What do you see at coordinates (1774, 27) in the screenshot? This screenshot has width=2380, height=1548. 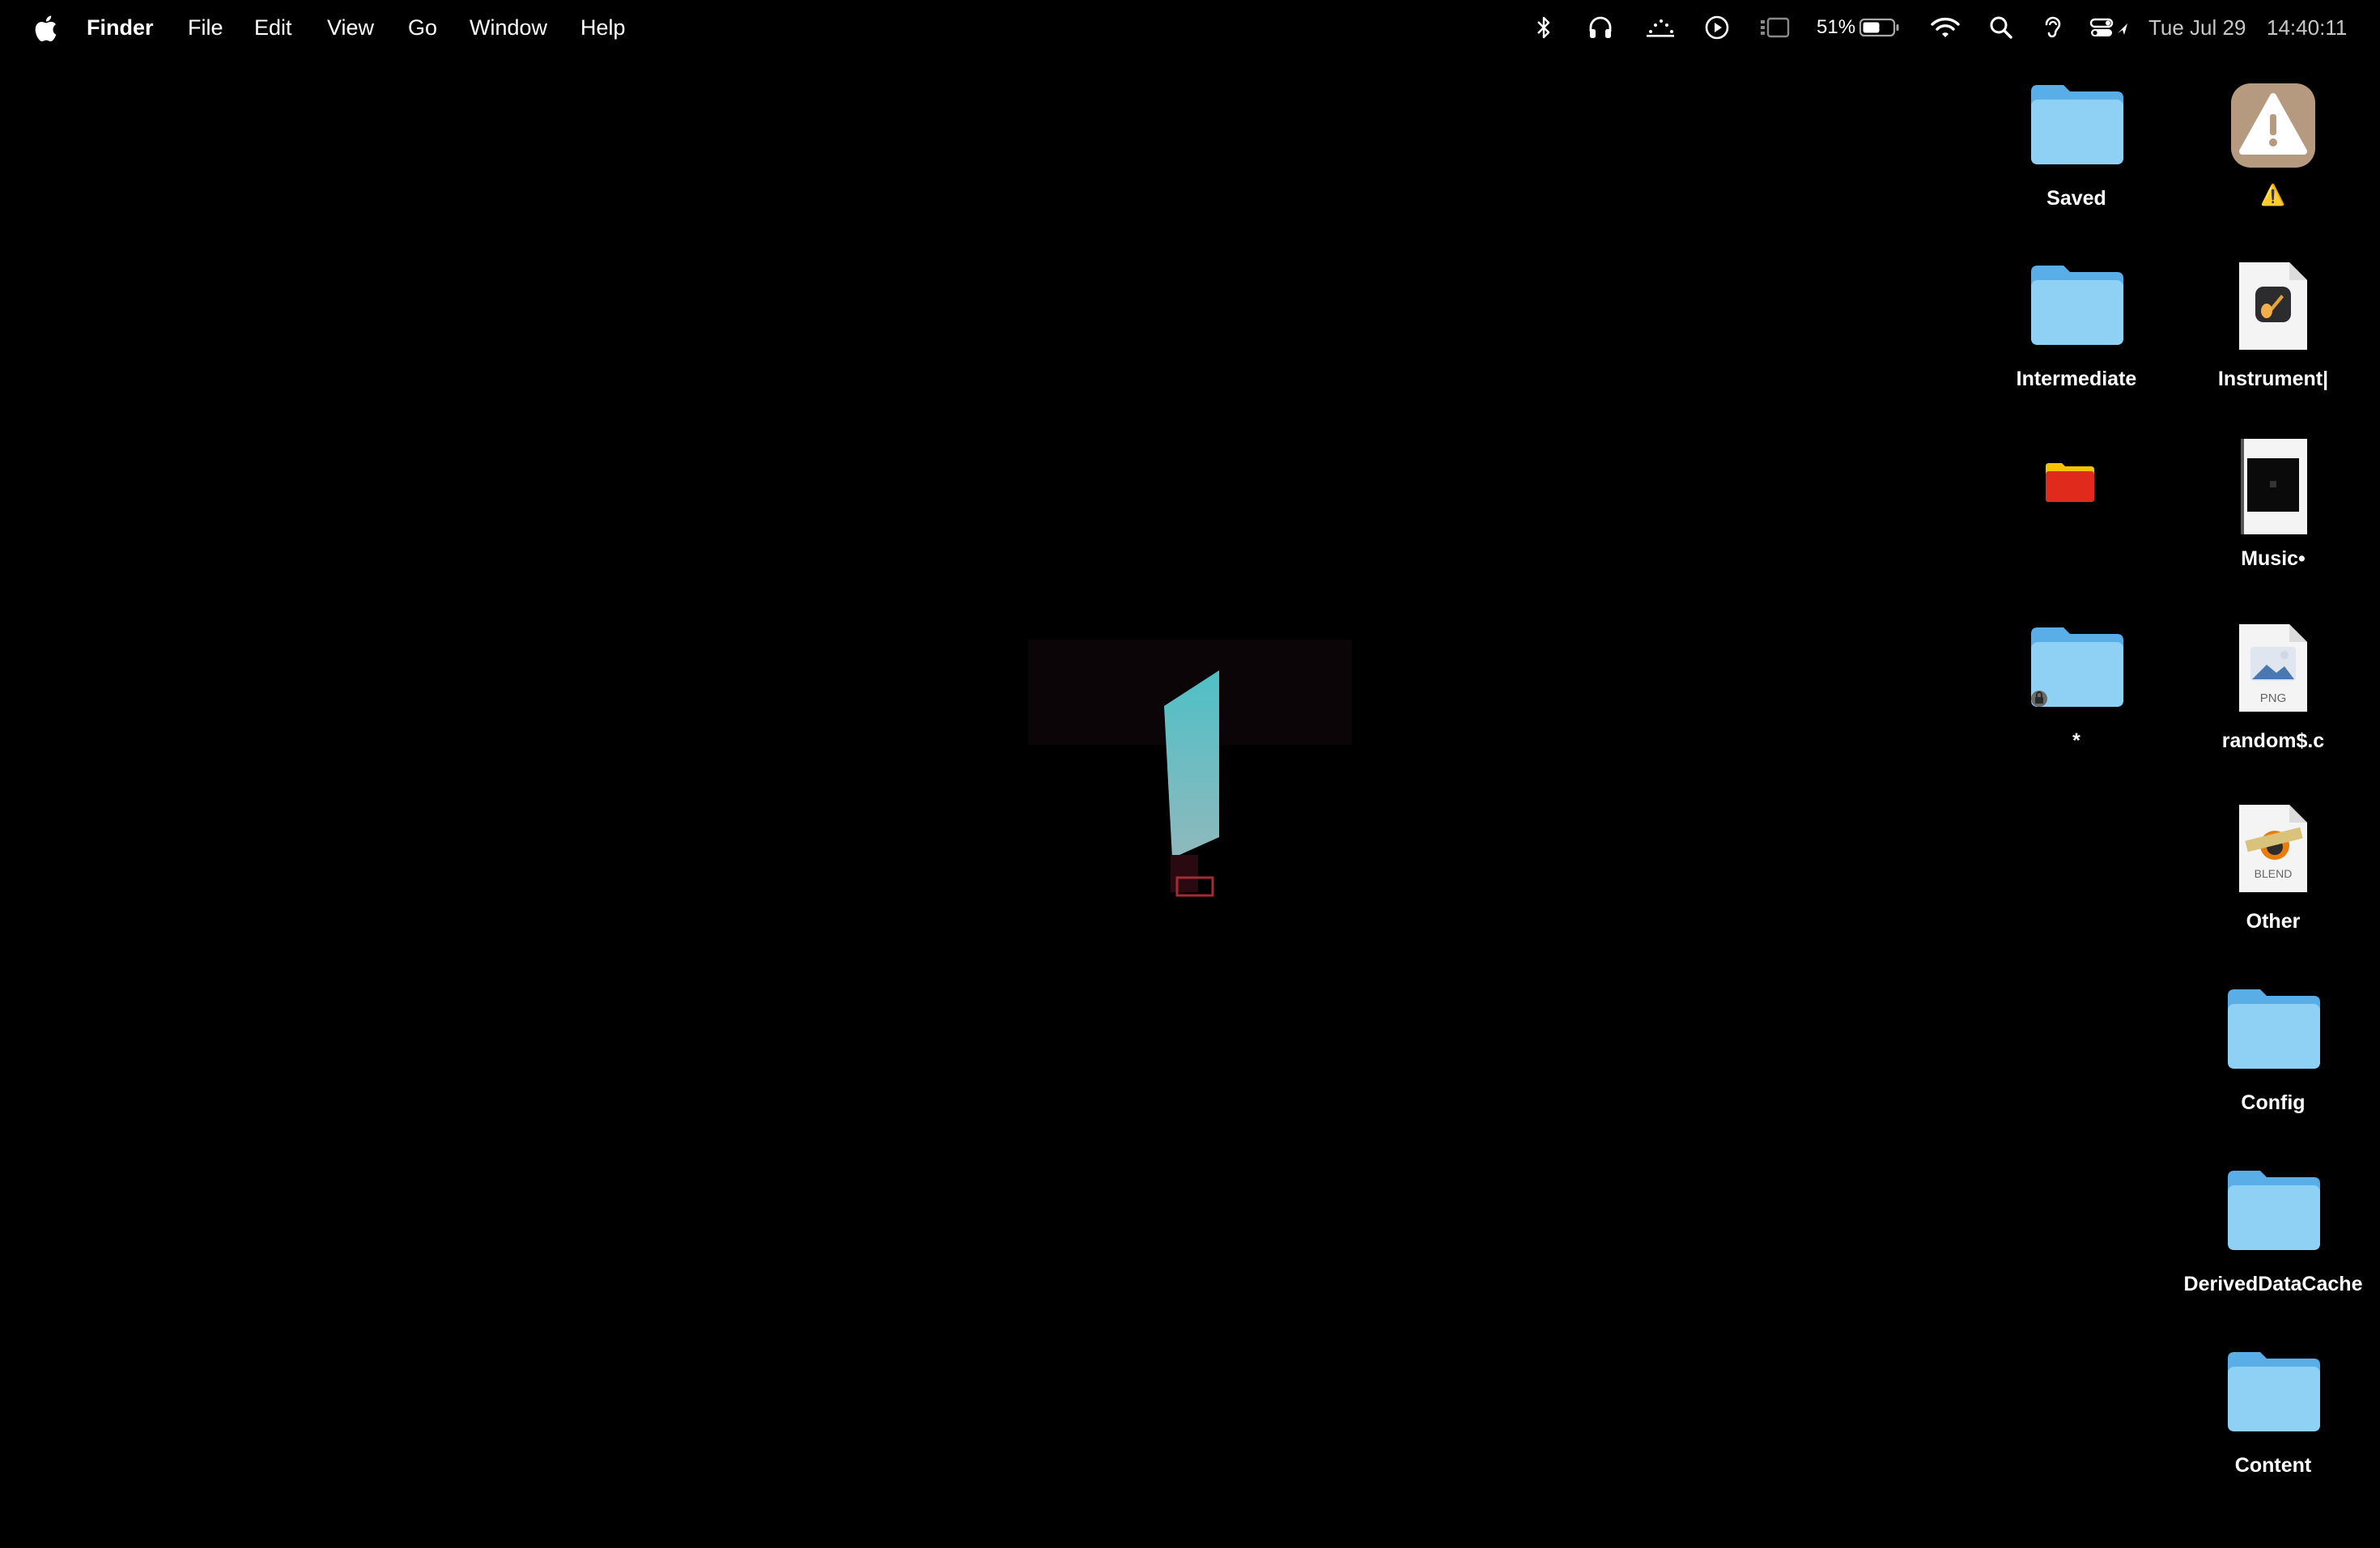 I see `stage-manager-icon` at bounding box center [1774, 27].